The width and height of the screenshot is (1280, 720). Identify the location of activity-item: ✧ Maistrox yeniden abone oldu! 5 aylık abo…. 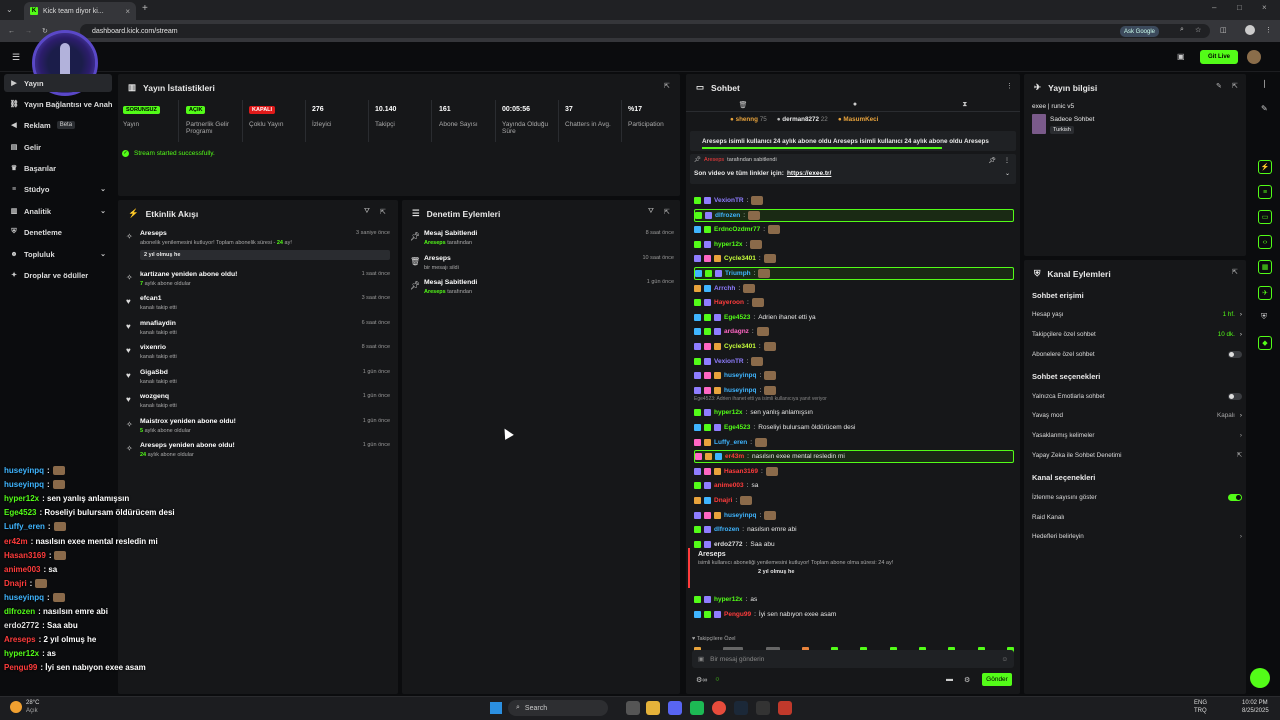
(258, 429).